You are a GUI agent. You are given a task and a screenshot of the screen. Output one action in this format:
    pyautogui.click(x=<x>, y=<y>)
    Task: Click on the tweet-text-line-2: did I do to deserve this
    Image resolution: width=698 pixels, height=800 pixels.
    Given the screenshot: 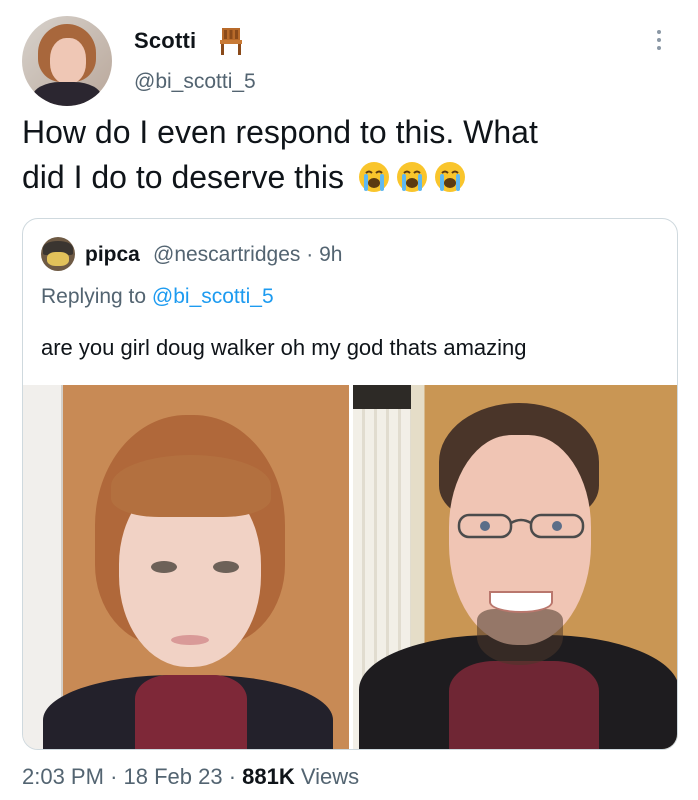 What is the action you would take?
    pyautogui.click(x=183, y=177)
    